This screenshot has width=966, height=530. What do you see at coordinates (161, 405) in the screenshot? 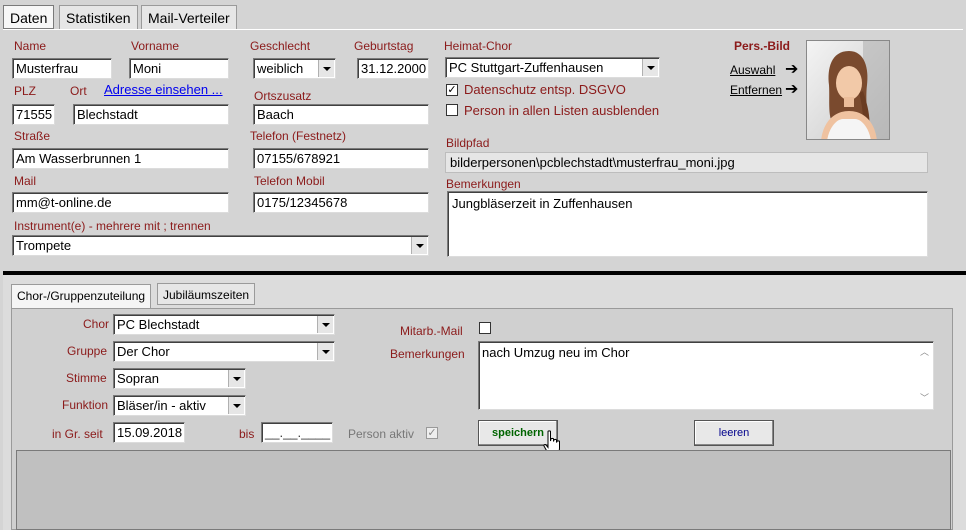
I see `funktion-value: Bläser/in - aktiv` at bounding box center [161, 405].